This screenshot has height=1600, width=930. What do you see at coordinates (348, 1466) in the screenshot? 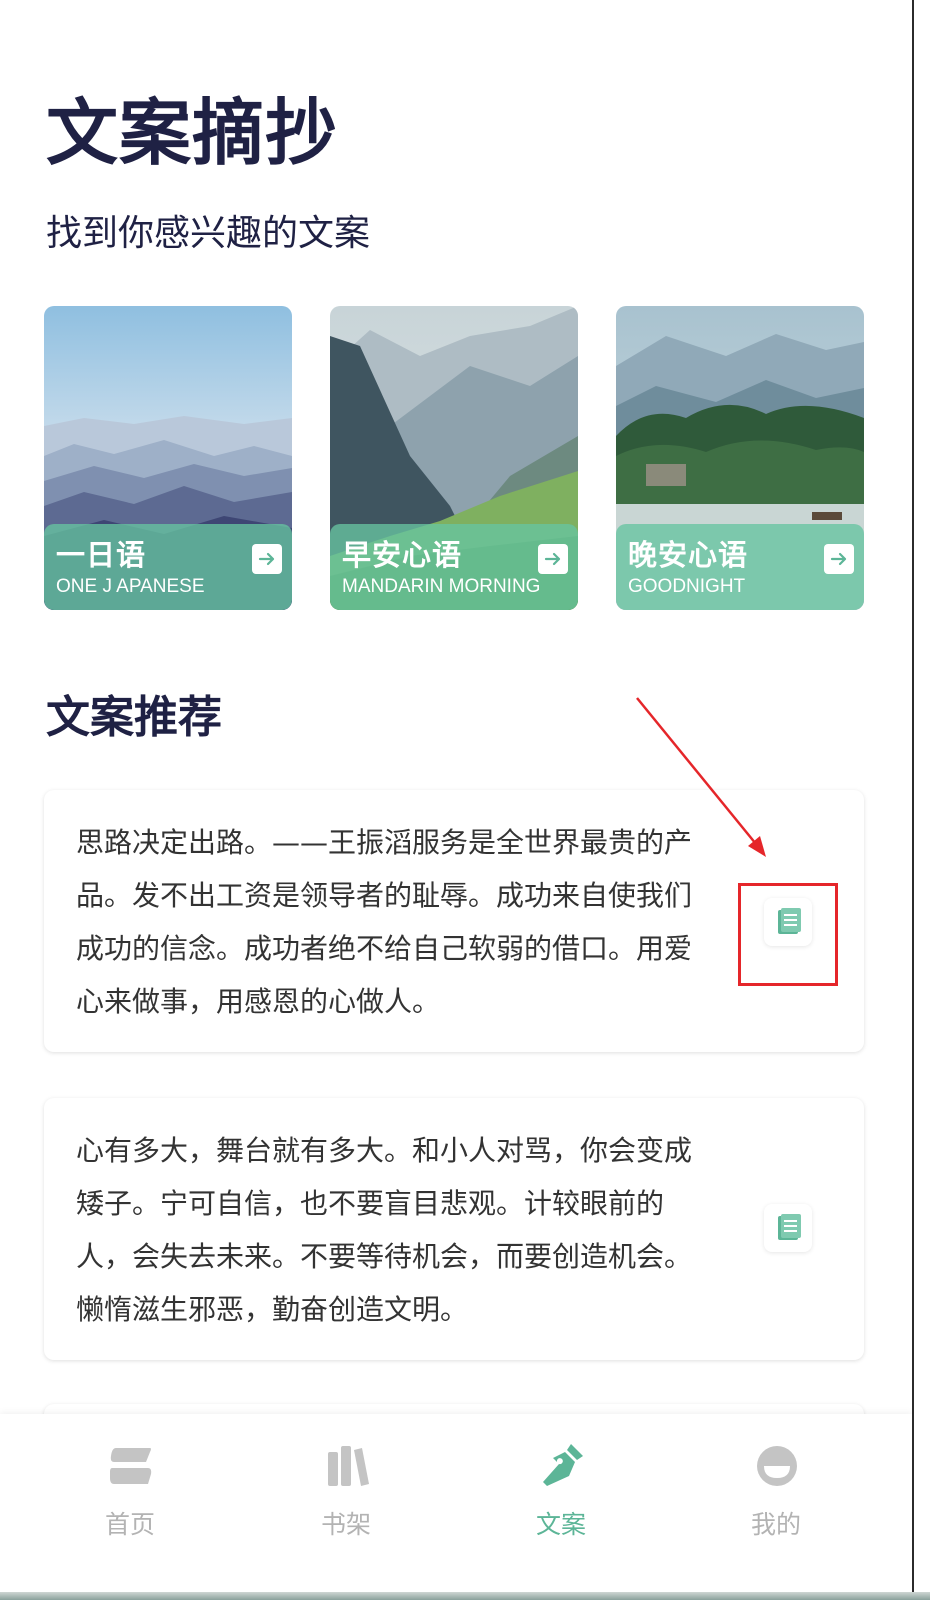
I see `bookshelf-icon` at bounding box center [348, 1466].